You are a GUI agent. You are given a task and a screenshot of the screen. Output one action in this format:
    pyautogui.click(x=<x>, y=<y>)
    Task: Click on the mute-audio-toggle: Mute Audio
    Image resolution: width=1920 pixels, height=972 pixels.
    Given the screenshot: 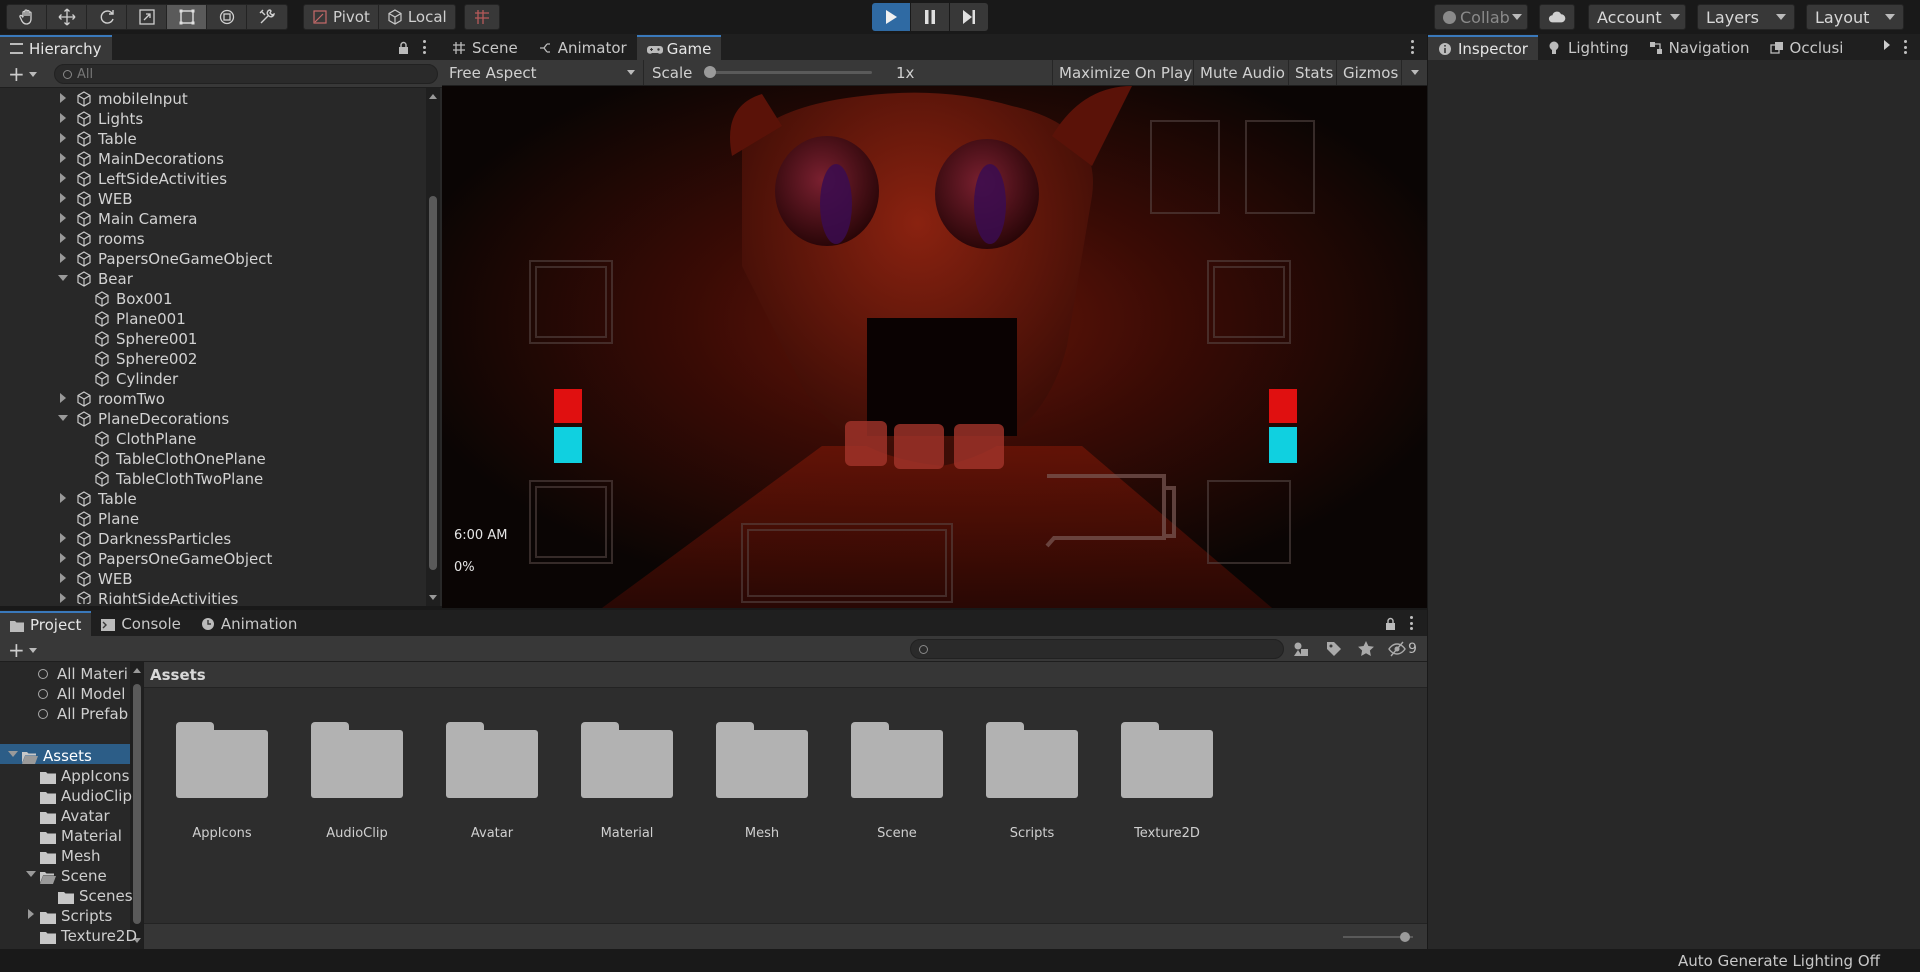 What is the action you would take?
    pyautogui.click(x=1242, y=72)
    